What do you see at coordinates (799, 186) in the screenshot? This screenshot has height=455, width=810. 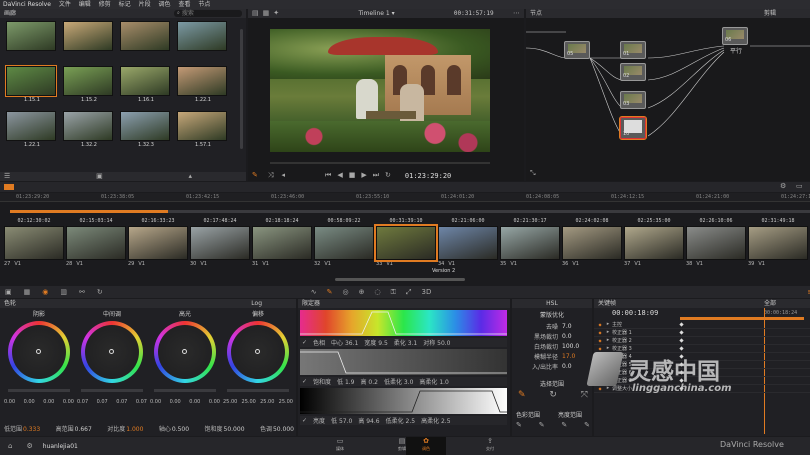 I see `timeline-menu-icon: ▭` at bounding box center [799, 186].